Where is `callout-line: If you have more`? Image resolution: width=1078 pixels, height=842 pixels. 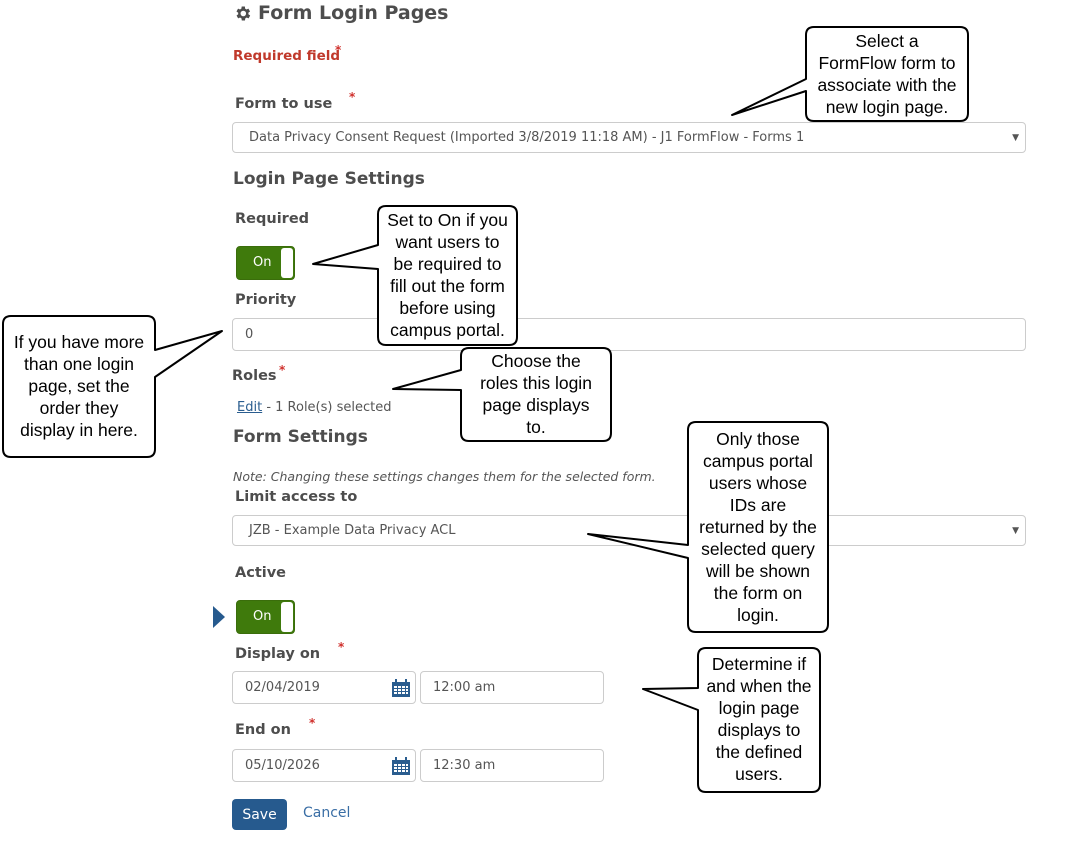
callout-line: If you have more is located at coordinates (79, 342).